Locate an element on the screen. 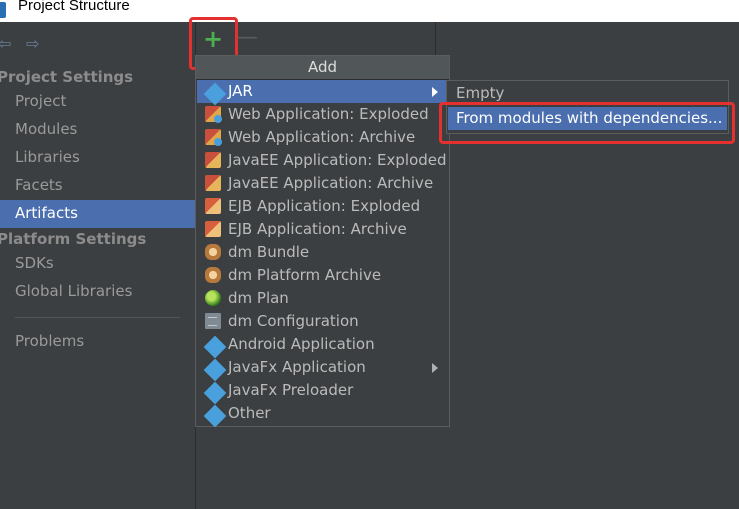 The width and height of the screenshot is (739, 509). menu-item-other: Other is located at coordinates (322, 415).